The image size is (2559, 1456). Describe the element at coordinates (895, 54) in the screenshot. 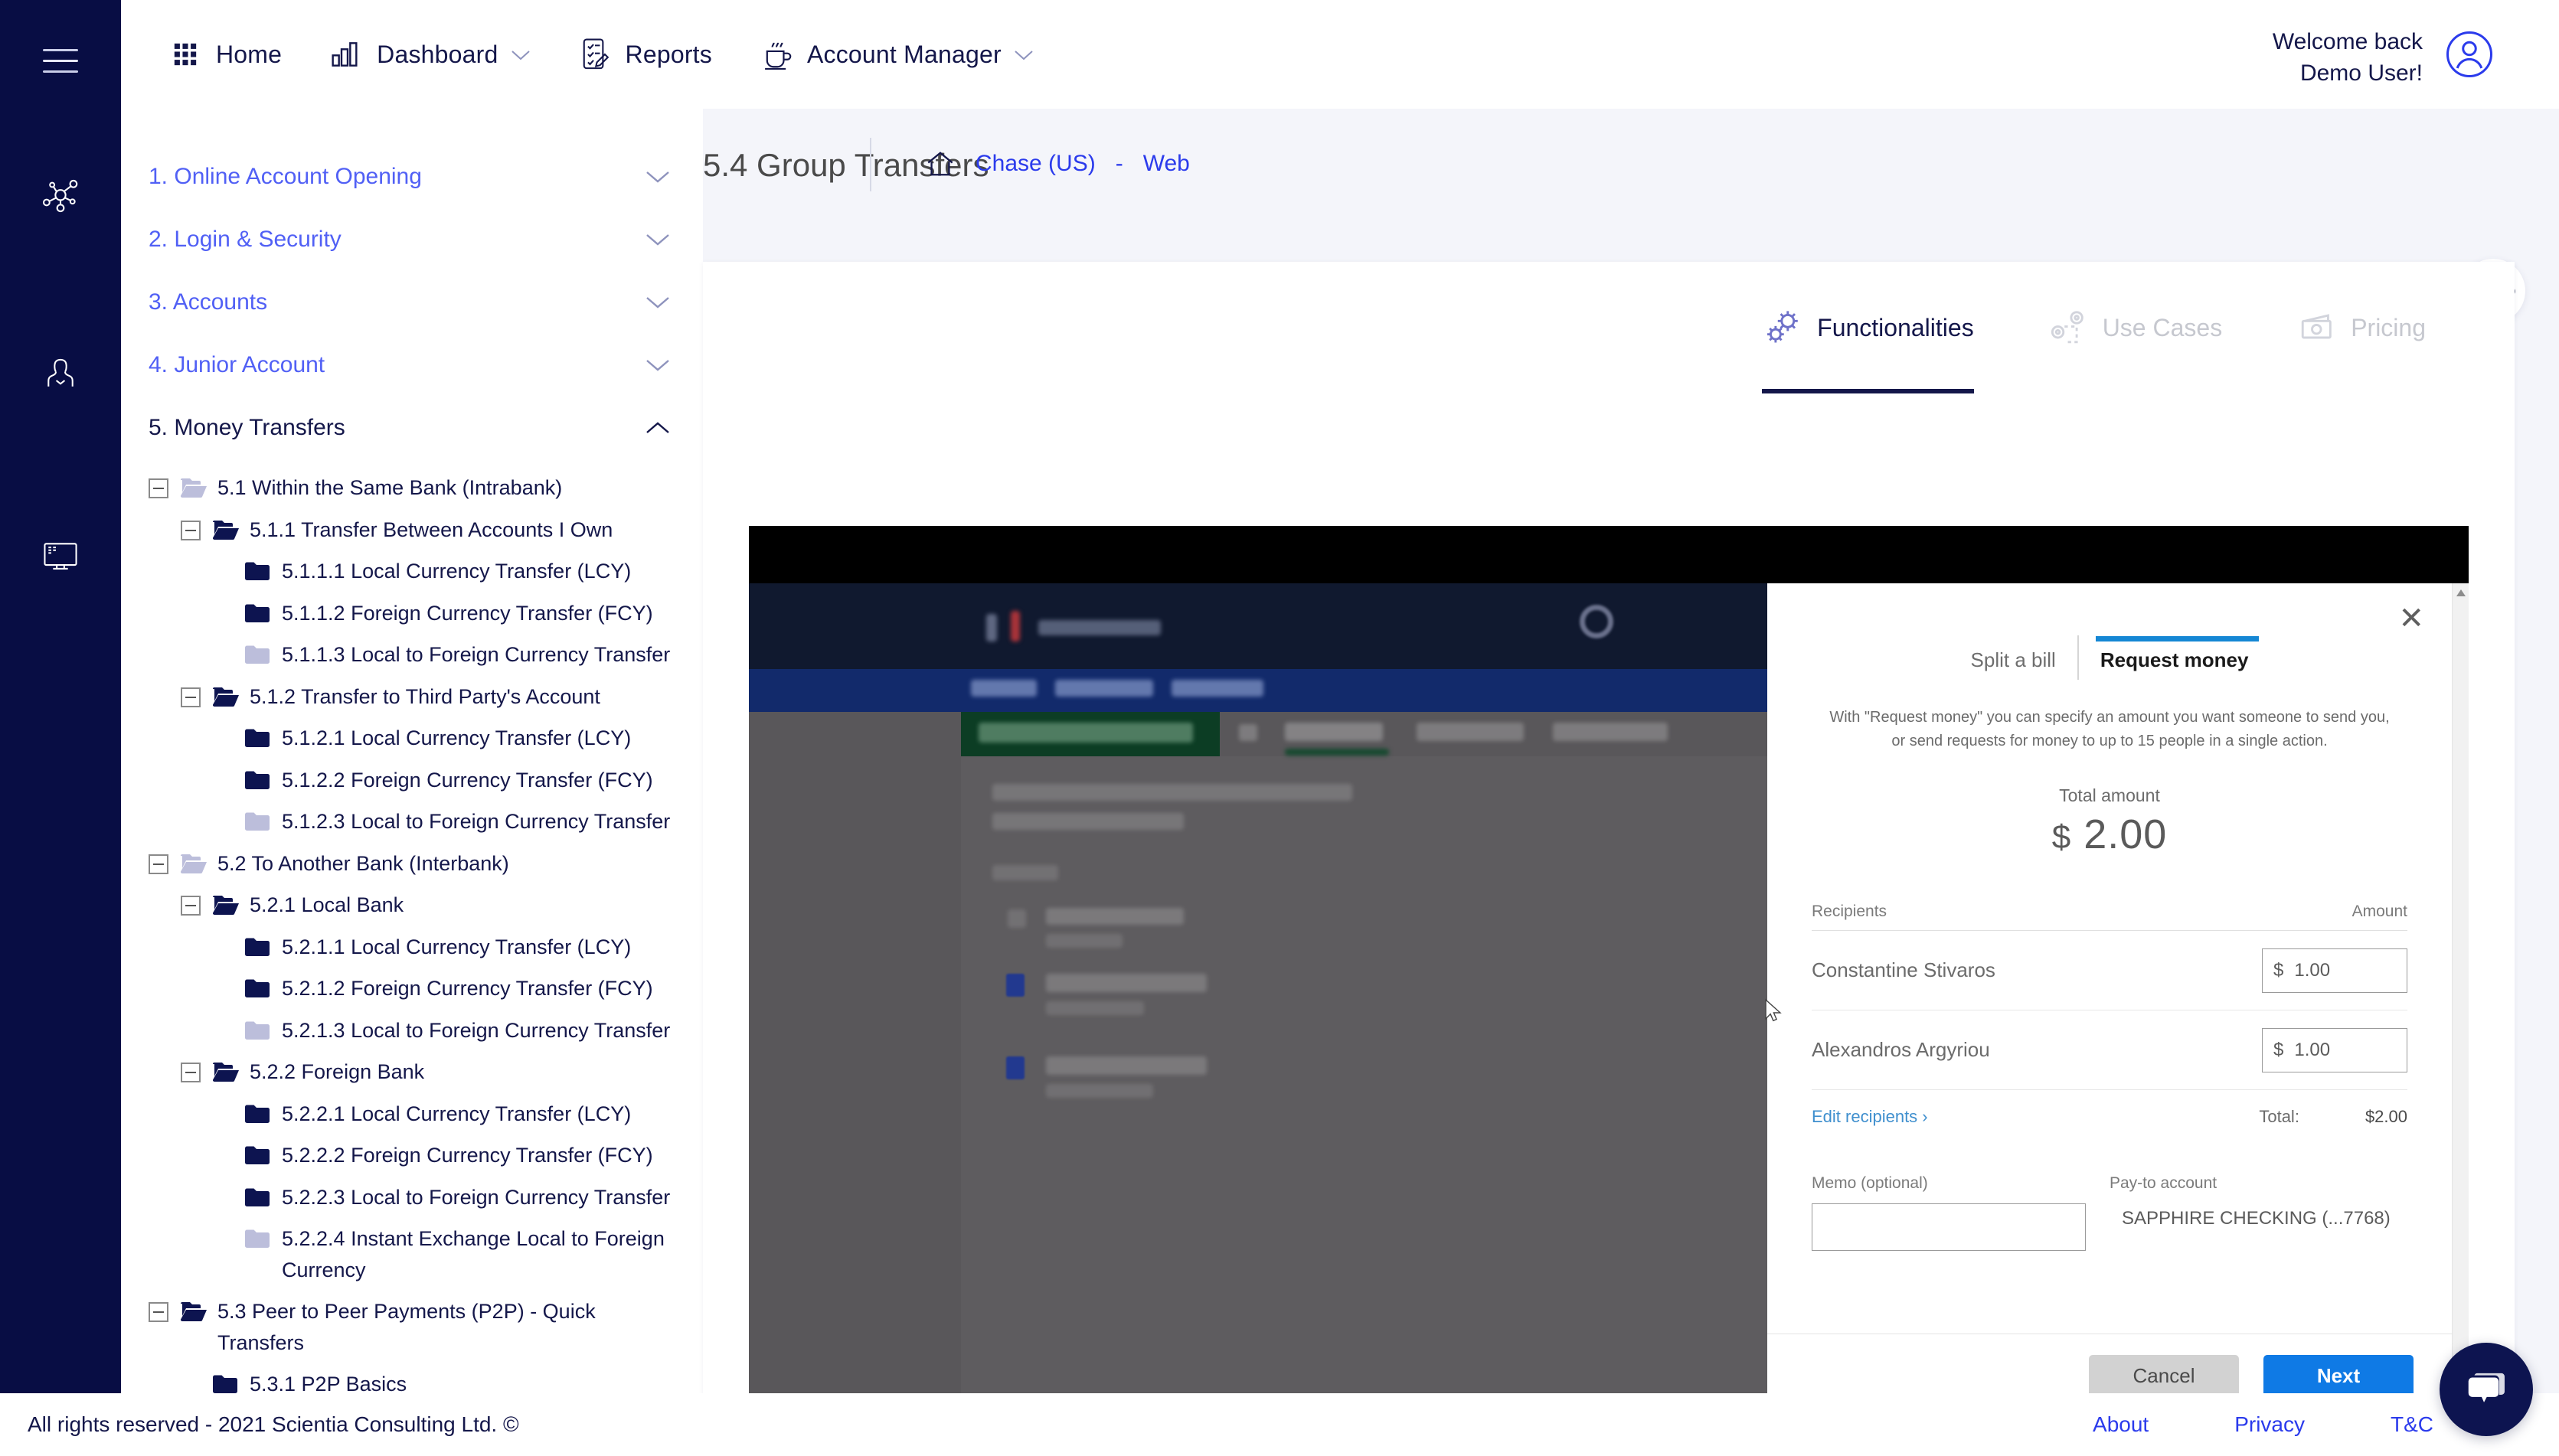

I see `nav-item-account-manager: Account Manager` at that location.